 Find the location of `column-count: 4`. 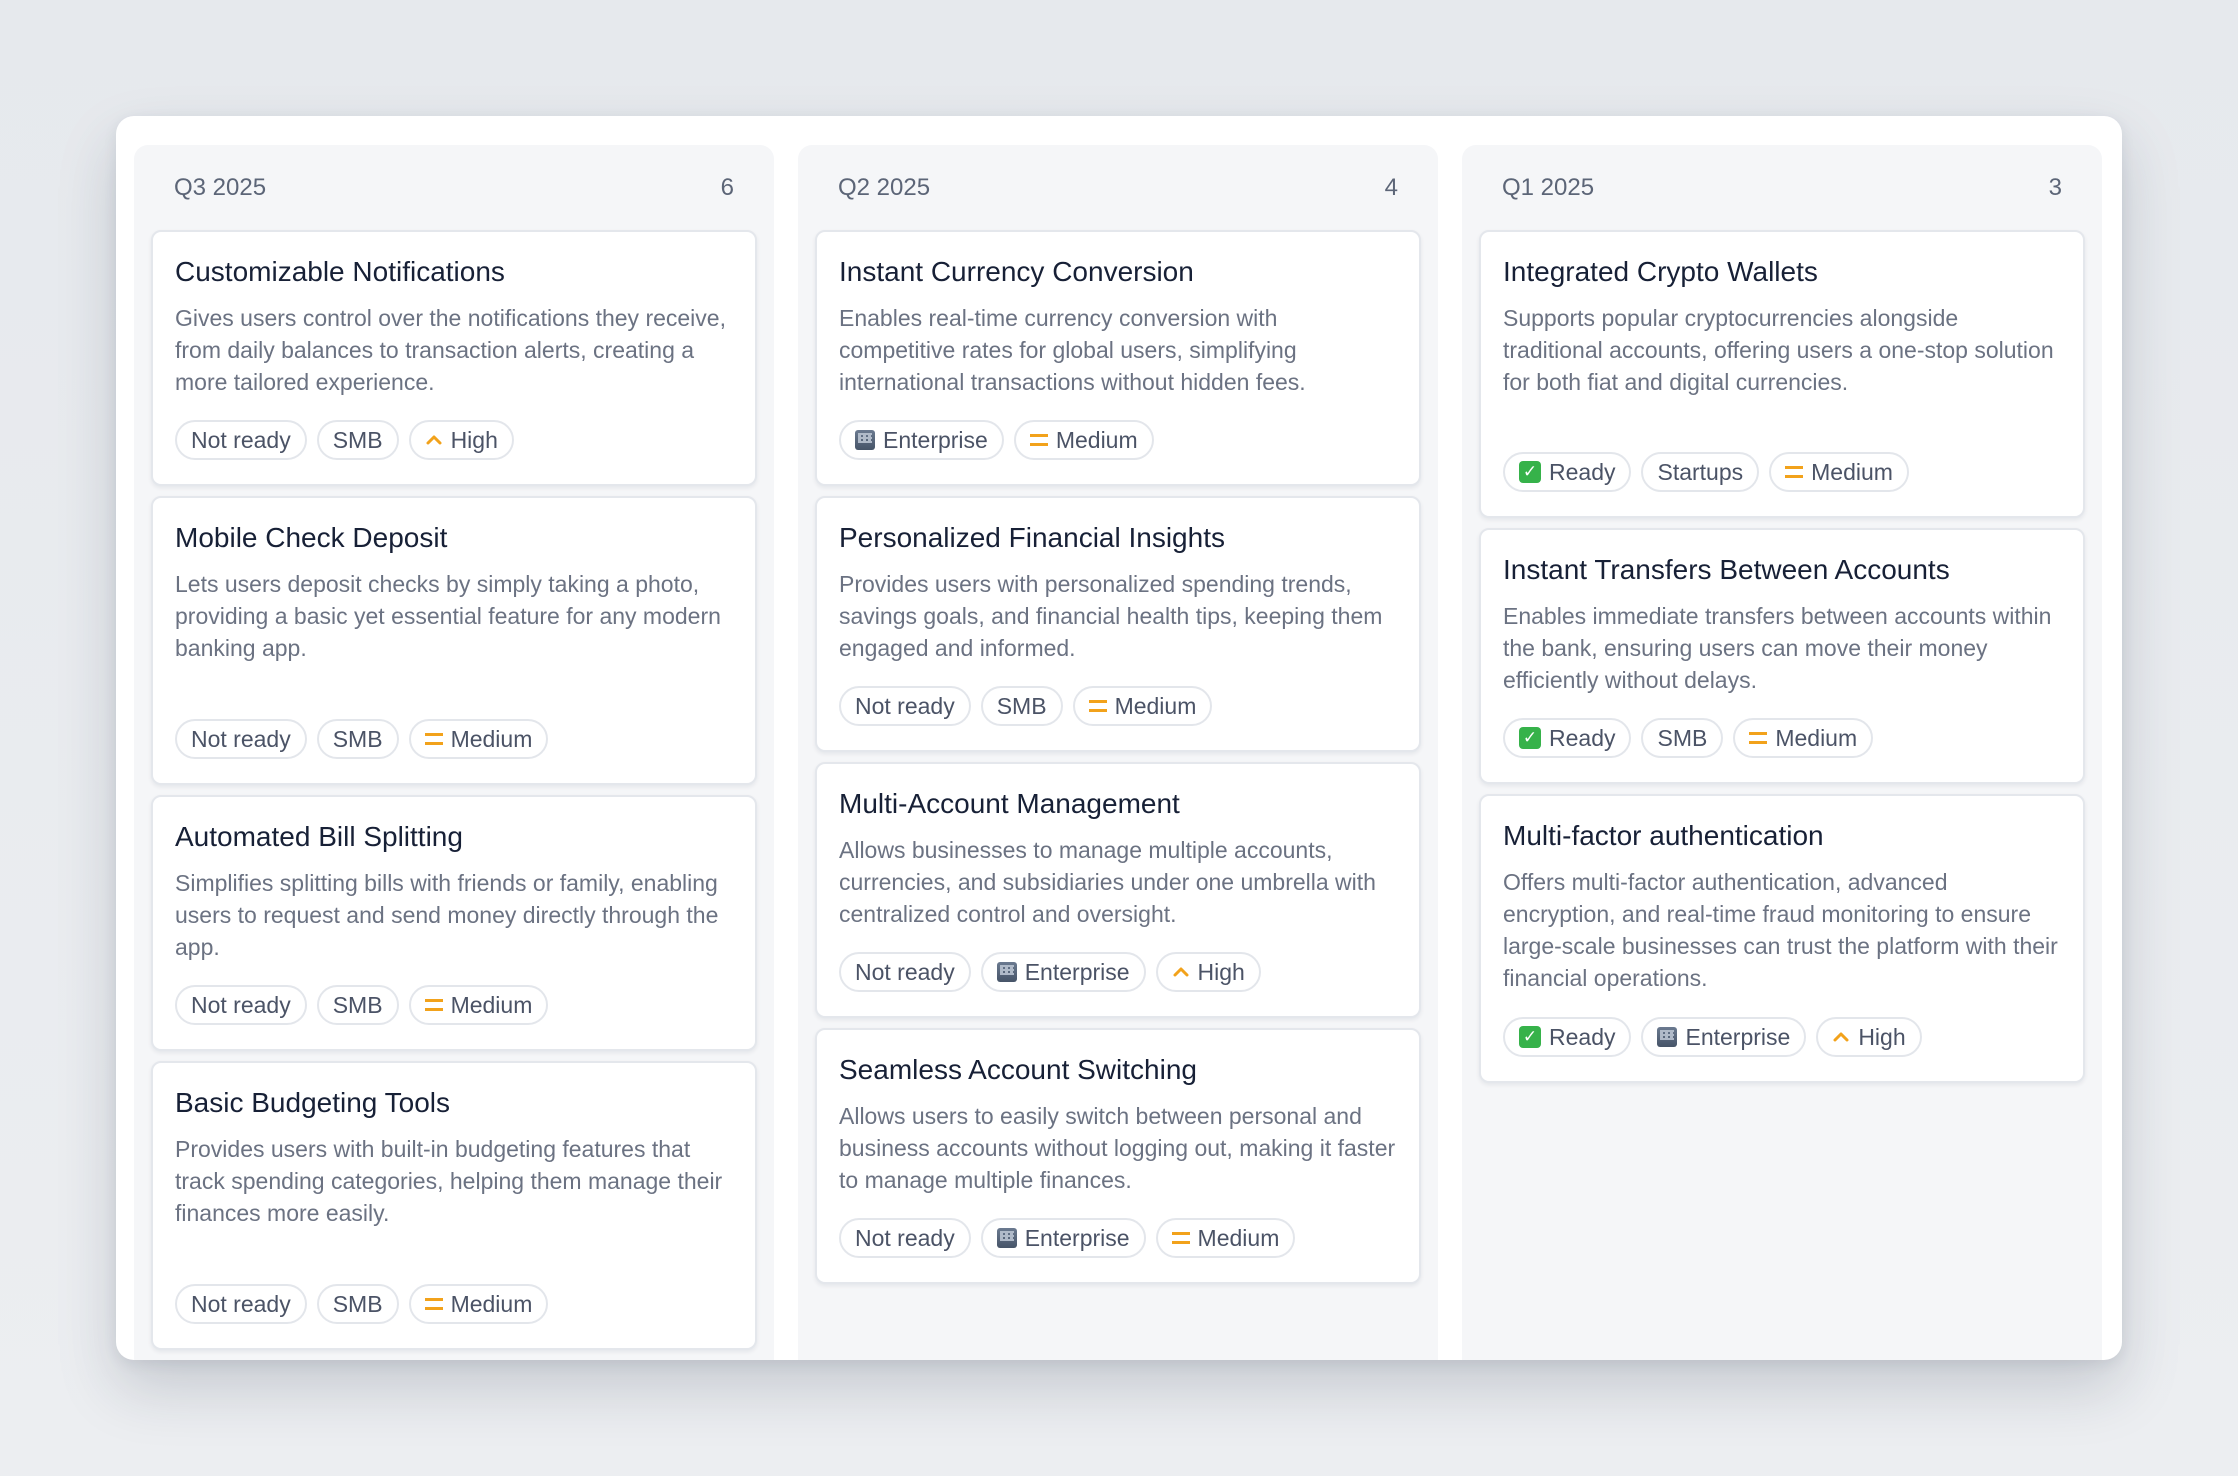

column-count: 4 is located at coordinates (1391, 187).